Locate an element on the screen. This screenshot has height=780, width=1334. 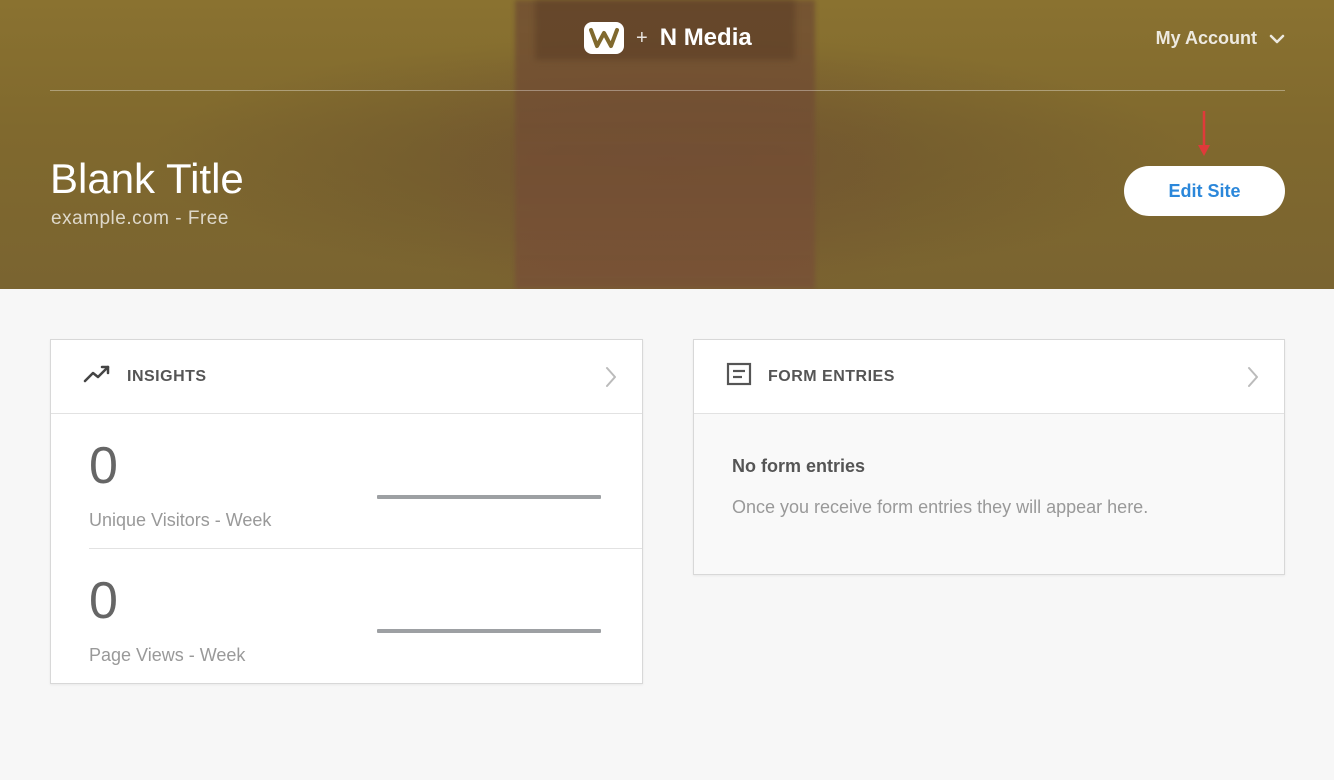
site-title: Blank Title is located at coordinates (147, 178).